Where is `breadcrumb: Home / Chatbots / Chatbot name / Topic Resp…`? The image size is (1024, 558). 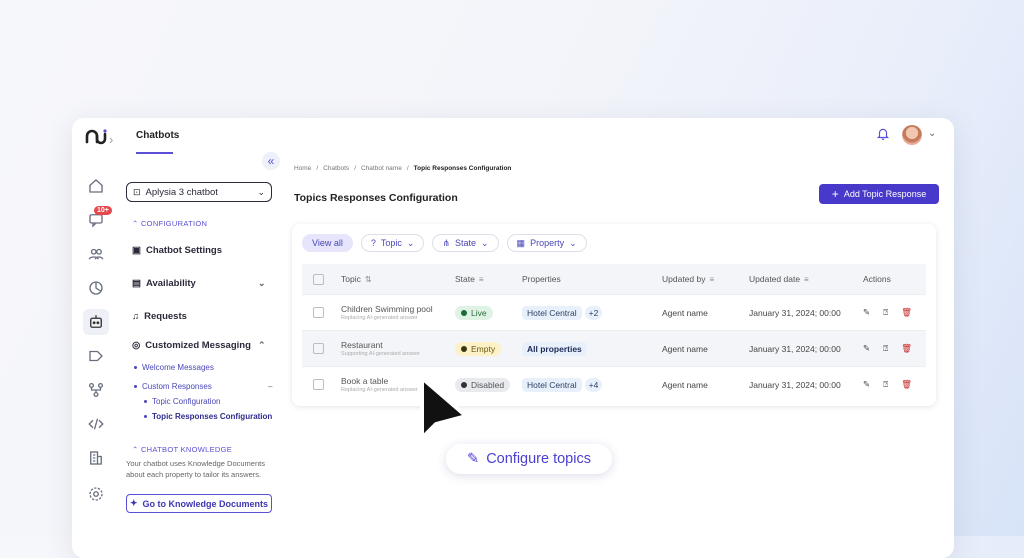
breadcrumb: Home / Chatbots / Chatbot name / Topic Resp… is located at coordinates (403, 168).